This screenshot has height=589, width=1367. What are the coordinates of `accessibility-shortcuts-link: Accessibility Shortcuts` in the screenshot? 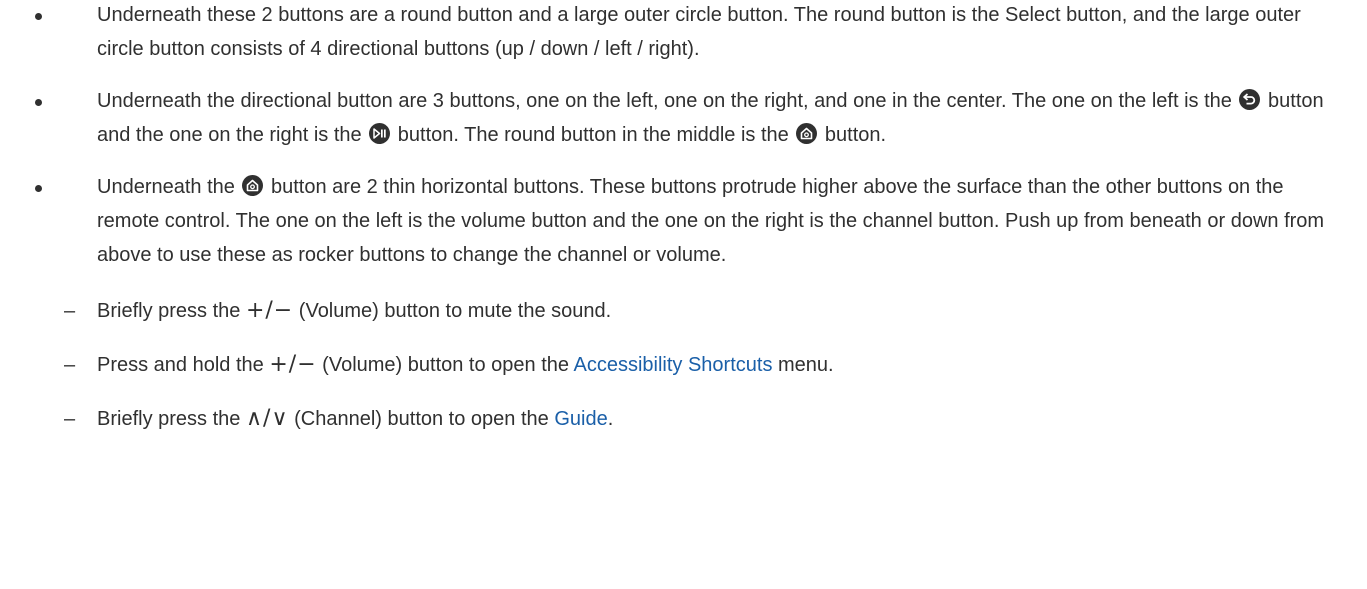 It's located at (672, 365).